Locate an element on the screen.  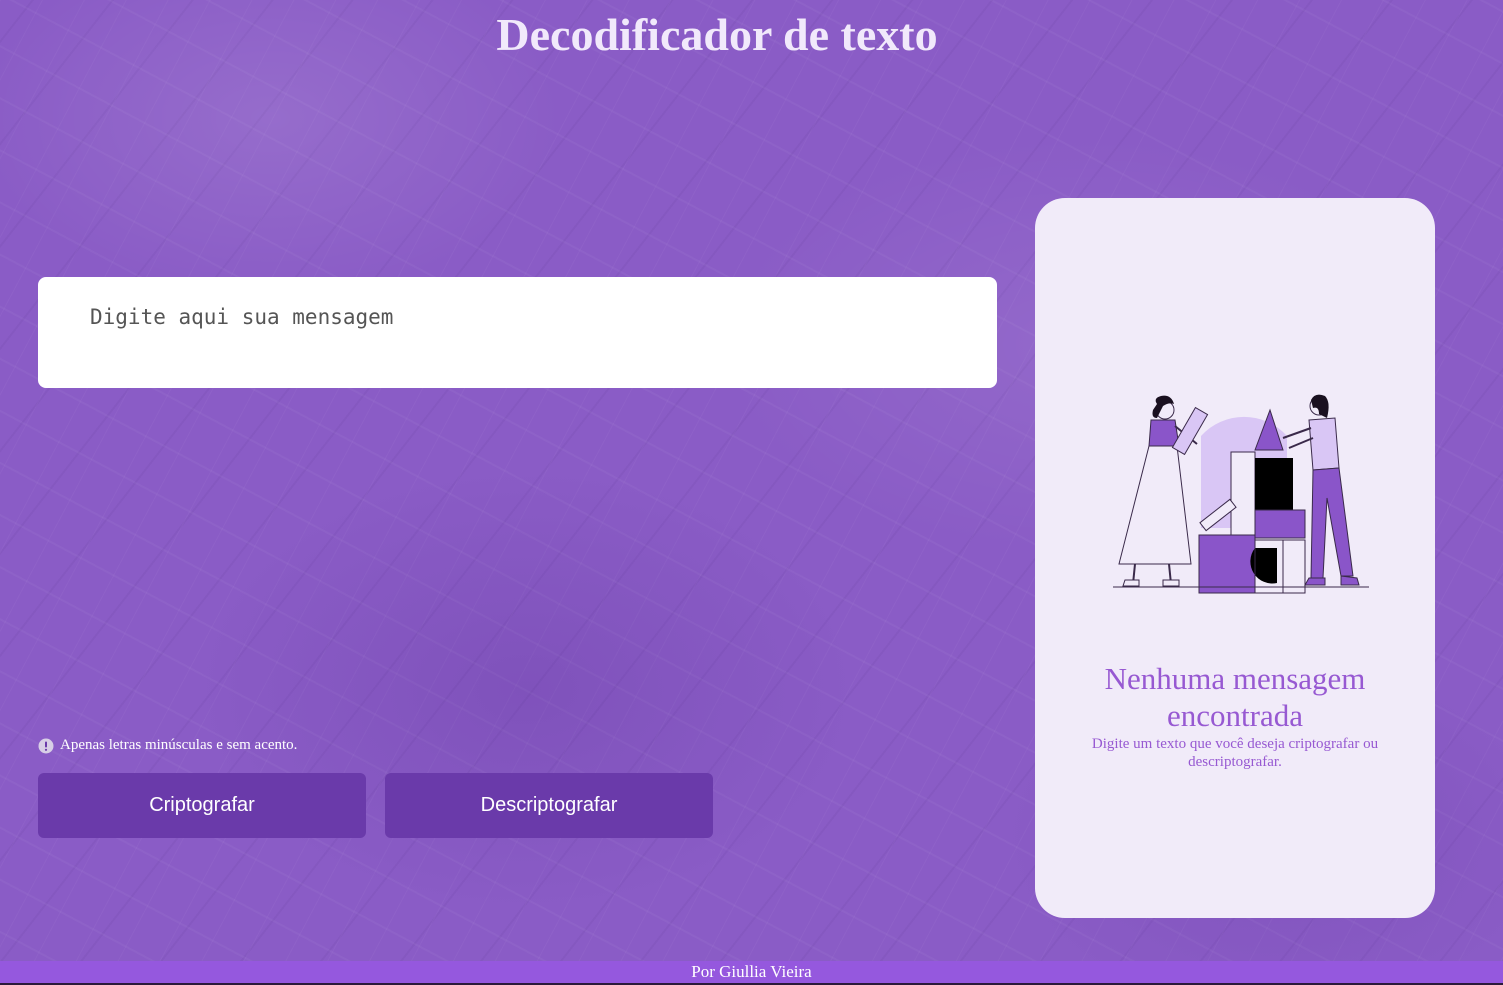
info-exclamation-icon is located at coordinates (46, 746).